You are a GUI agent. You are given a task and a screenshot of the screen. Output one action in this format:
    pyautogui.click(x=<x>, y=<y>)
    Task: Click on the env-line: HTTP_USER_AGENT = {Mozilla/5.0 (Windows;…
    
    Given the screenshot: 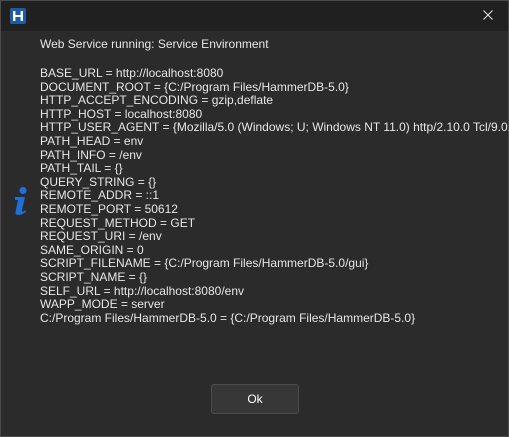 What is the action you would take?
    pyautogui.click(x=274, y=127)
    